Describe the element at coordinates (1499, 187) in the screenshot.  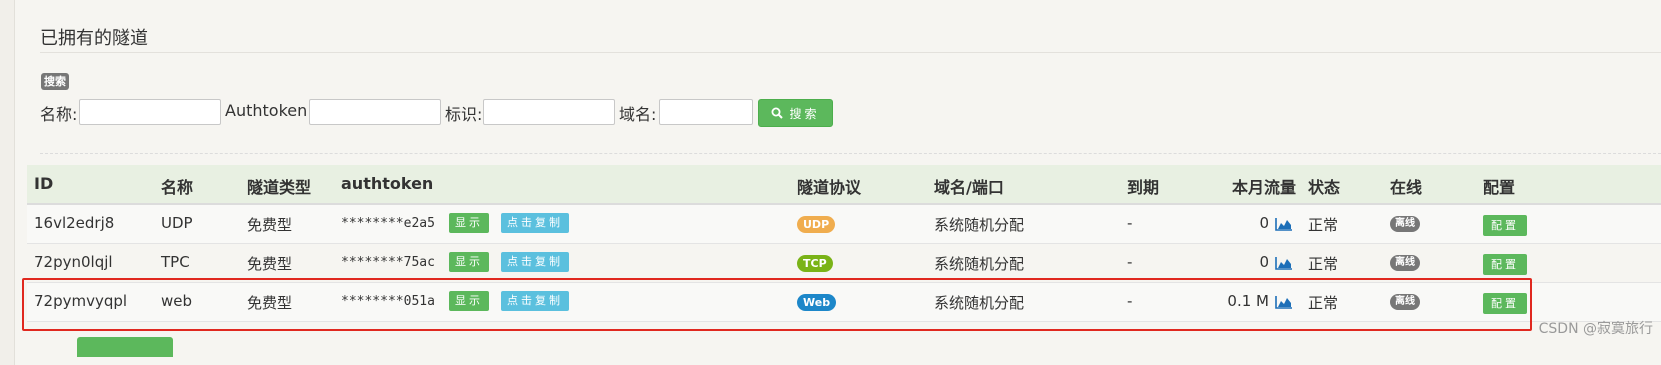
I see `header-config: 配置` at that location.